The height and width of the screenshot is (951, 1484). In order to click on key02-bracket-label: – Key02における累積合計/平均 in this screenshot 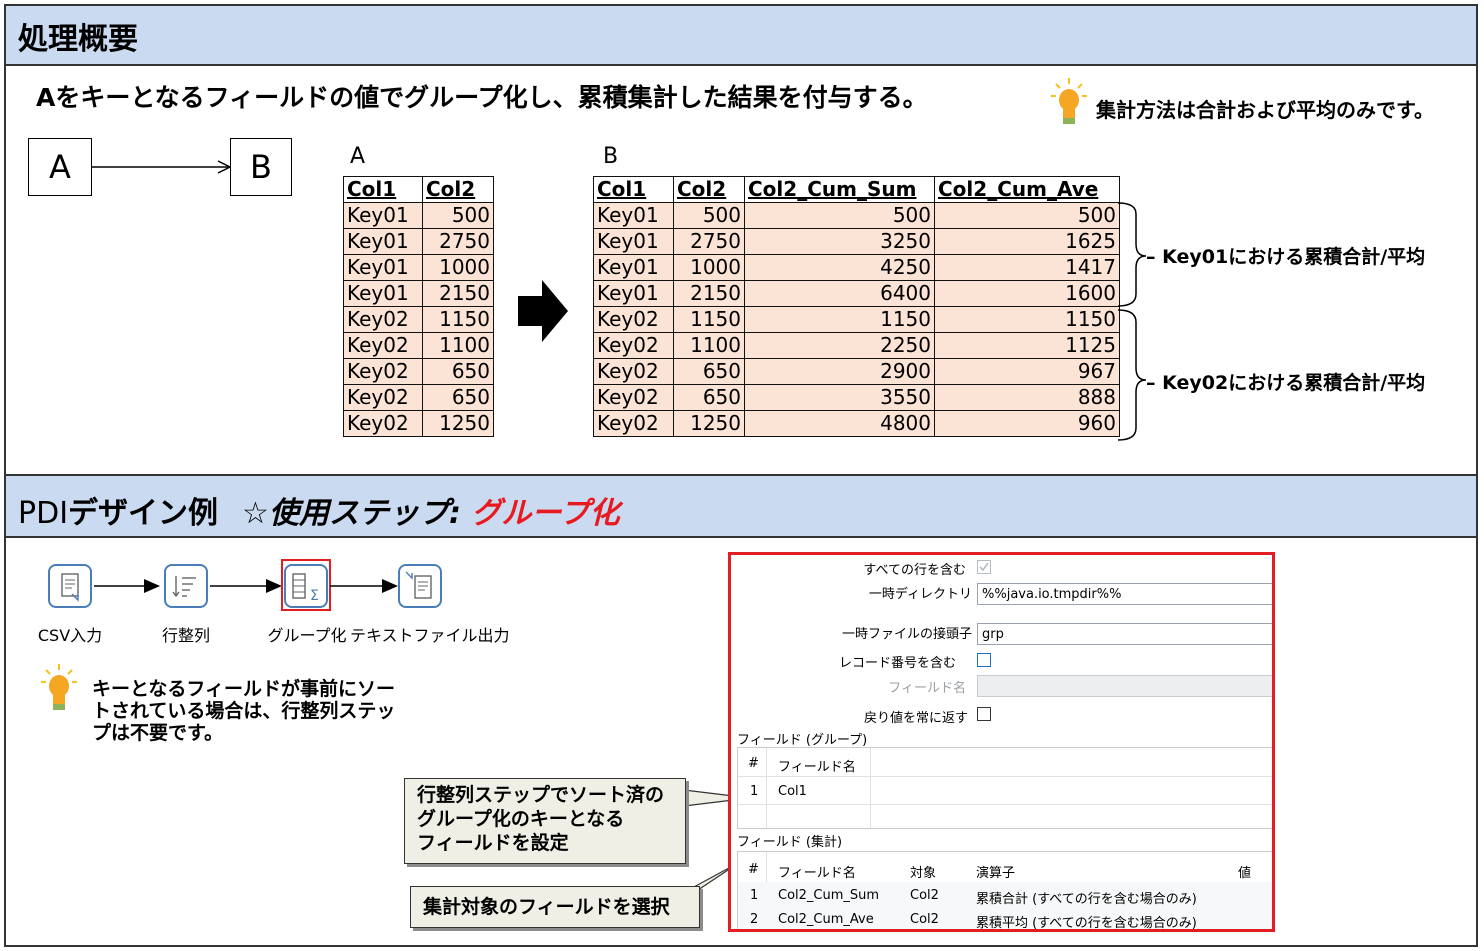, I will do `click(1286, 383)`.